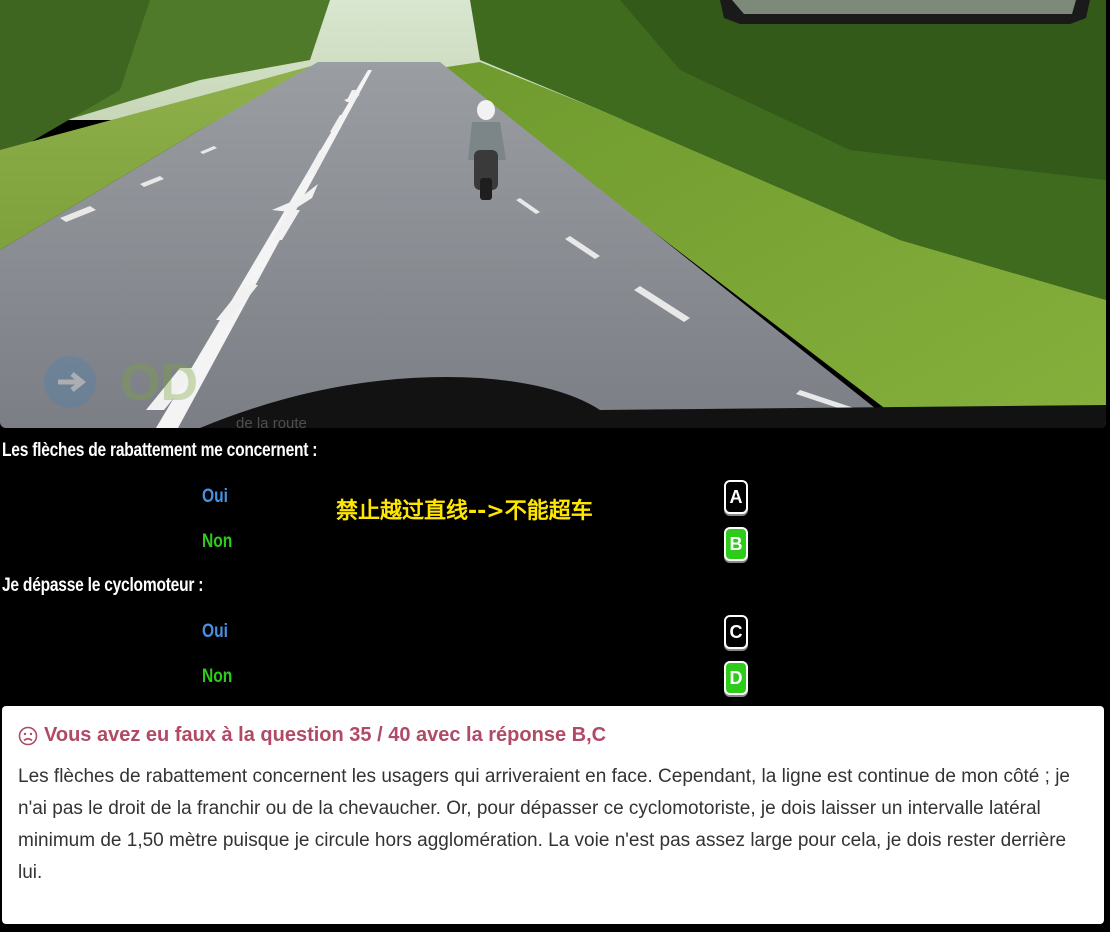 This screenshot has height=932, width=1110. What do you see at coordinates (103, 585) in the screenshot?
I see `question-2-text: Je dépasse le cyclomoteur :` at bounding box center [103, 585].